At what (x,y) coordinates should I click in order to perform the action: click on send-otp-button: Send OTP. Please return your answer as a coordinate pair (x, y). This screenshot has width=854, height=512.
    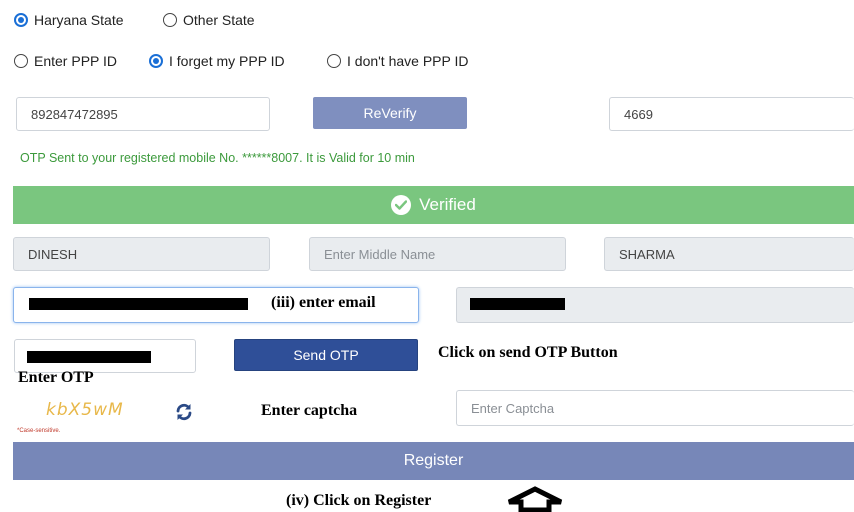
    Looking at the image, I should click on (326, 355).